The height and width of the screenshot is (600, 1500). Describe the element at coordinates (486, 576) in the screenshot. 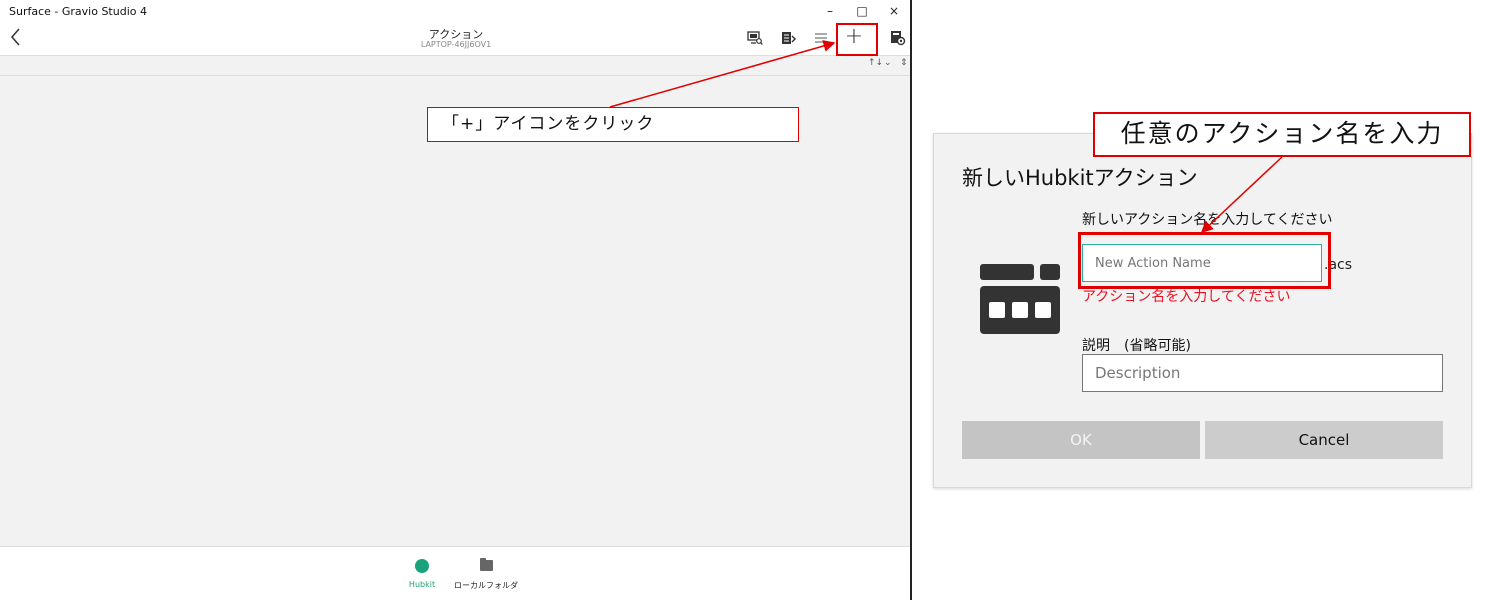

I see `nav-tab-local-folder: ローカルフォルダ` at that location.